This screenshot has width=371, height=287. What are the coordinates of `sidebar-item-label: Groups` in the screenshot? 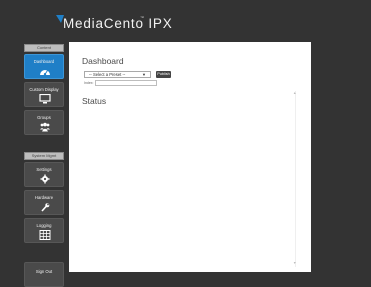 It's located at (44, 117).